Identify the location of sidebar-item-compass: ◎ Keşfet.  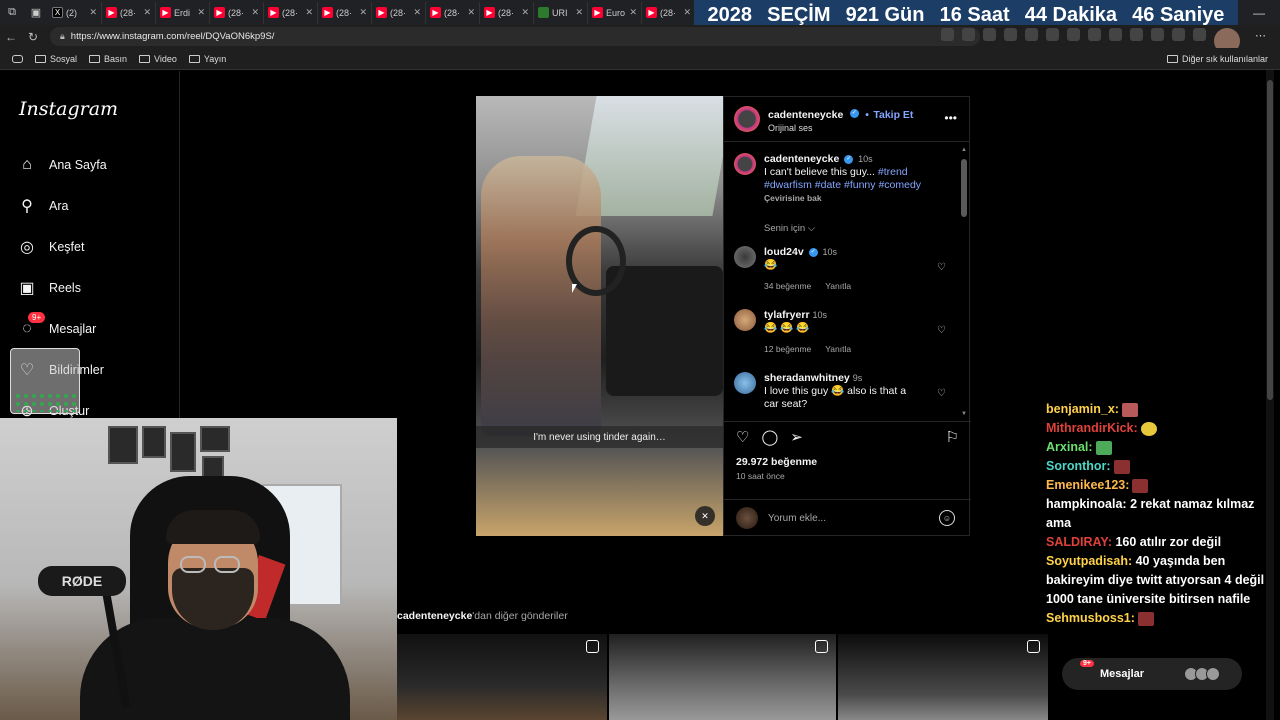
(50, 247).